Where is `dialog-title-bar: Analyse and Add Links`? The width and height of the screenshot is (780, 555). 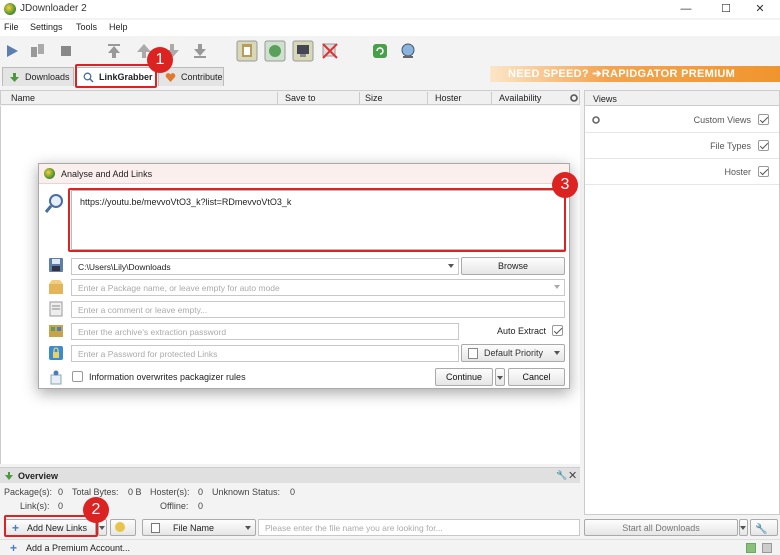
dialog-title-bar: Analyse and Add Links is located at coordinates (304, 174).